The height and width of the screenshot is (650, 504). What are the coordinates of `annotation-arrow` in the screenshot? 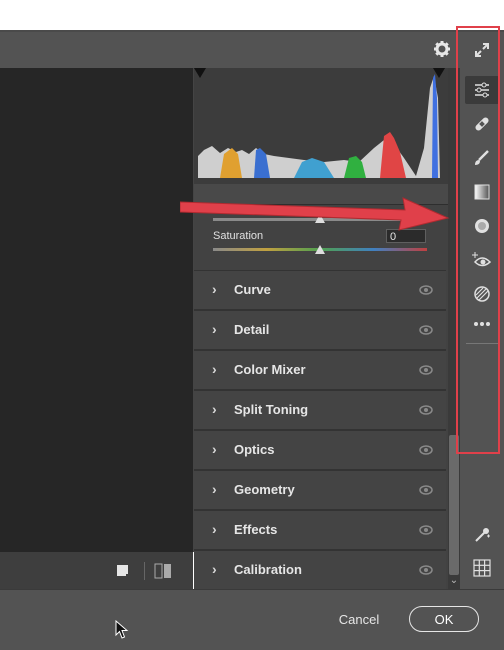 It's located at (315, 212).